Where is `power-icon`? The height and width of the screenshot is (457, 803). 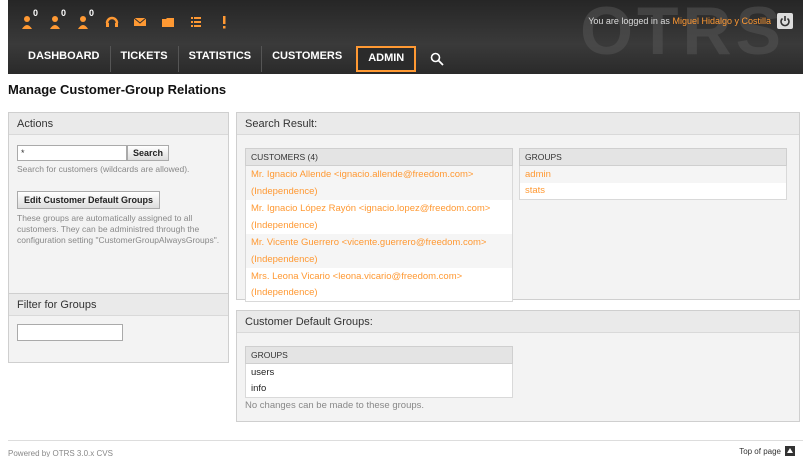
power-icon is located at coordinates (785, 21).